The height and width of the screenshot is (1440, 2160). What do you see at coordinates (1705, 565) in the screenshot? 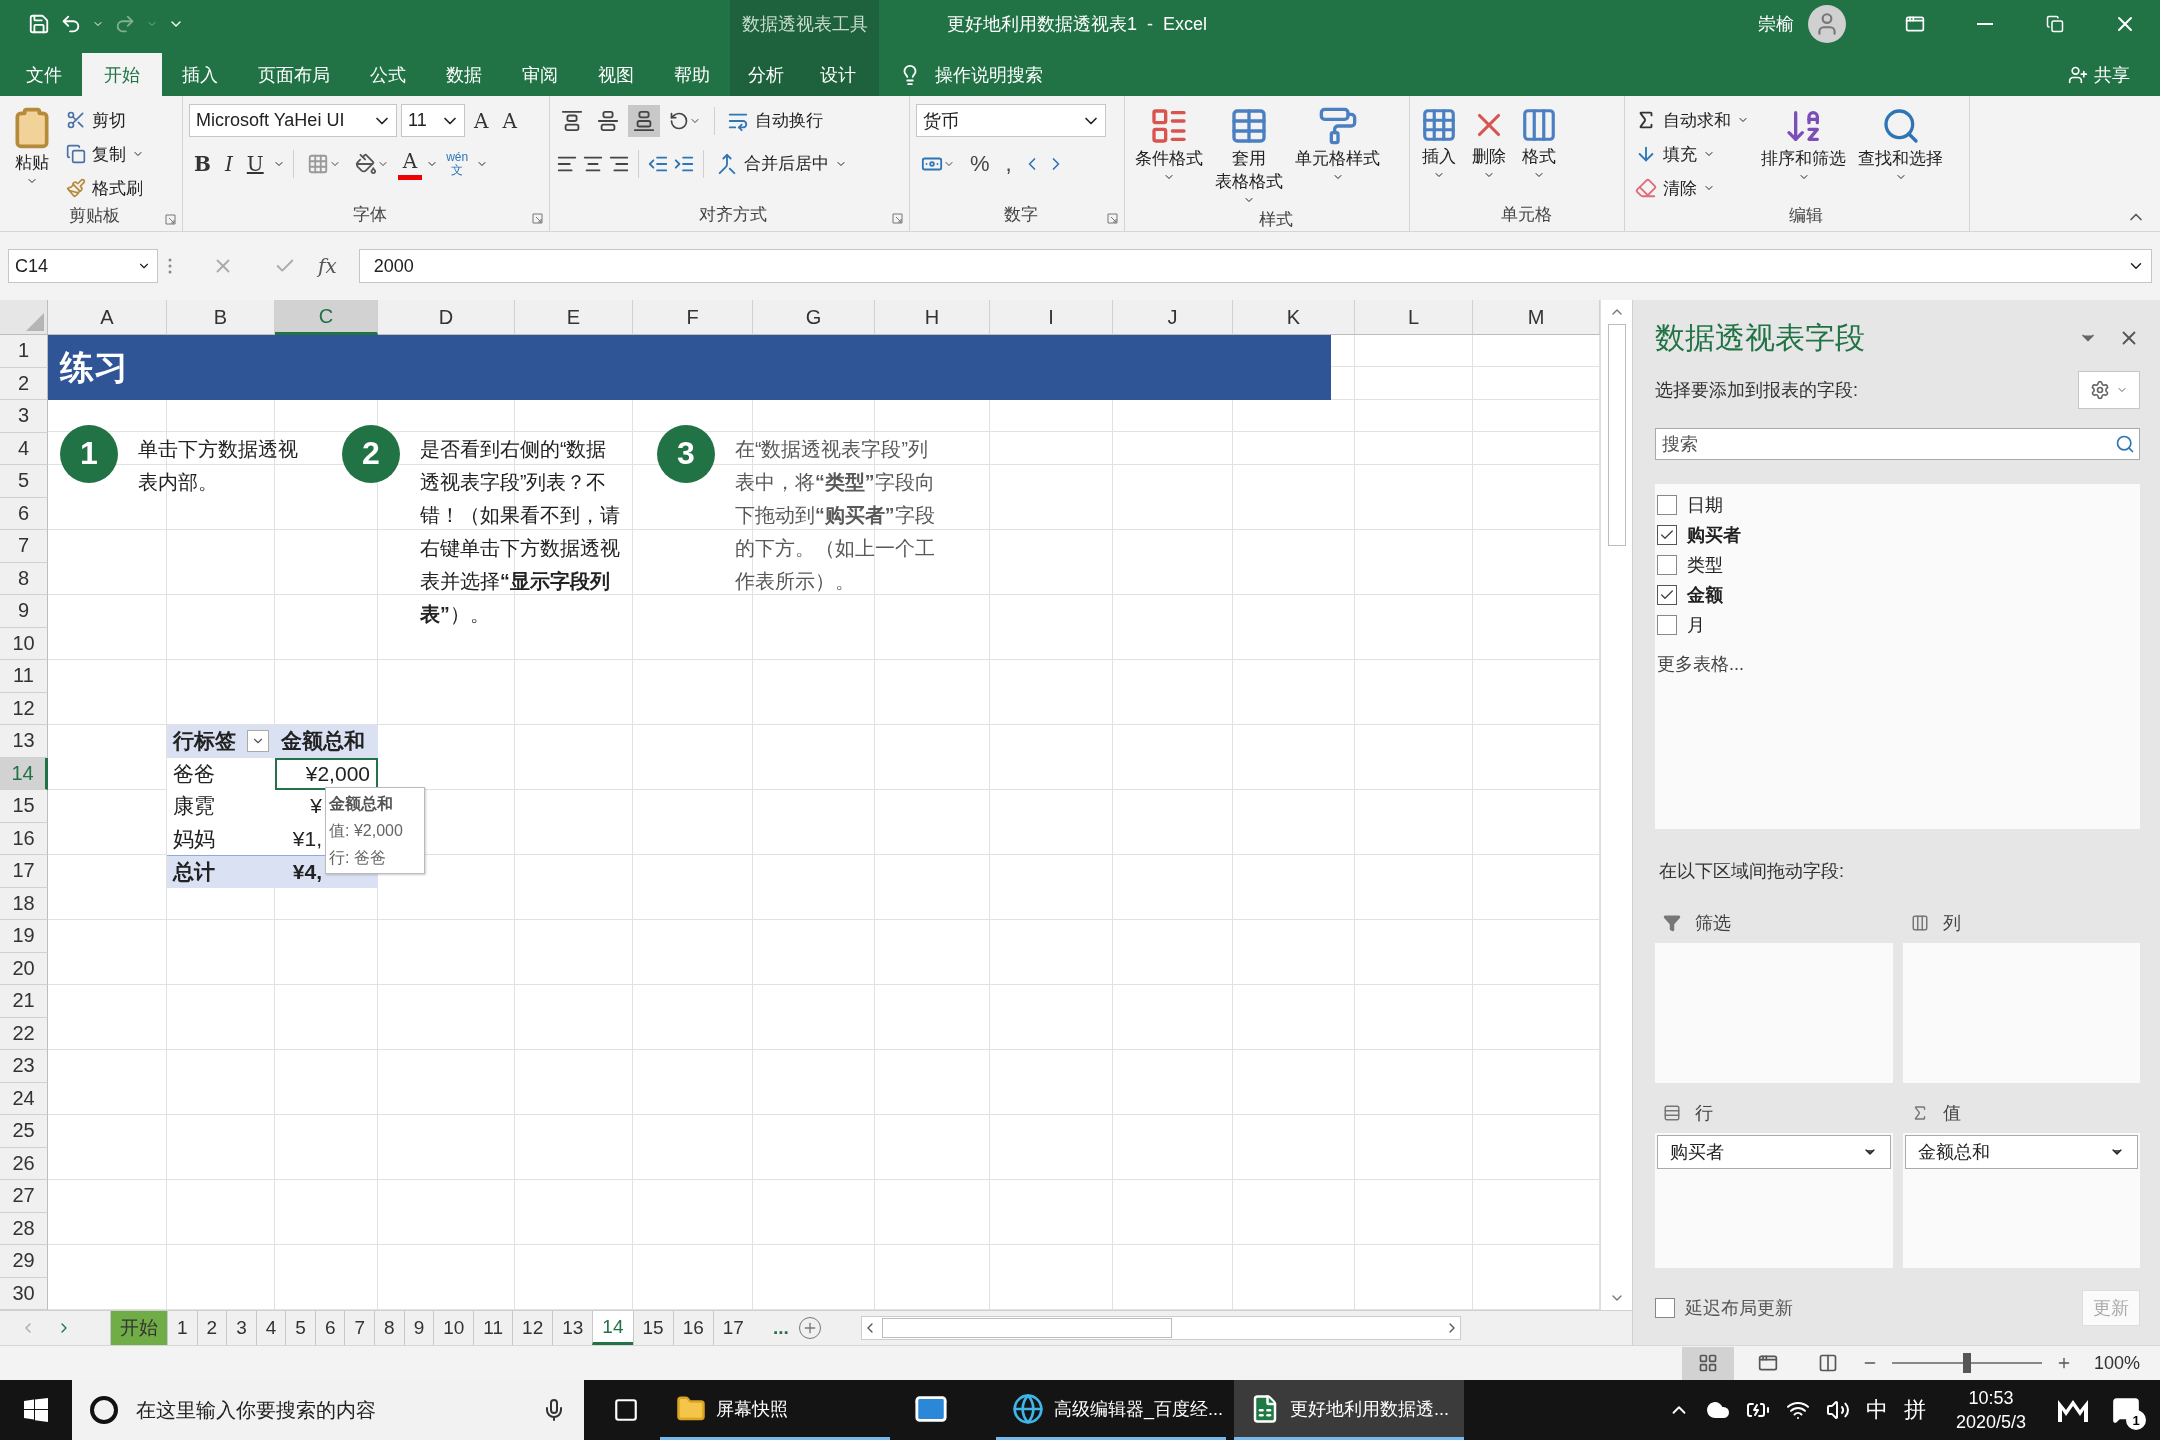
I see `field-label: 类型` at bounding box center [1705, 565].